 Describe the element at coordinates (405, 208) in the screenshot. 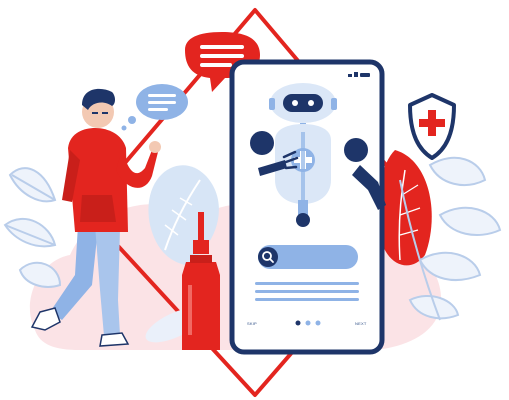

I see `red-leaf-right` at that location.